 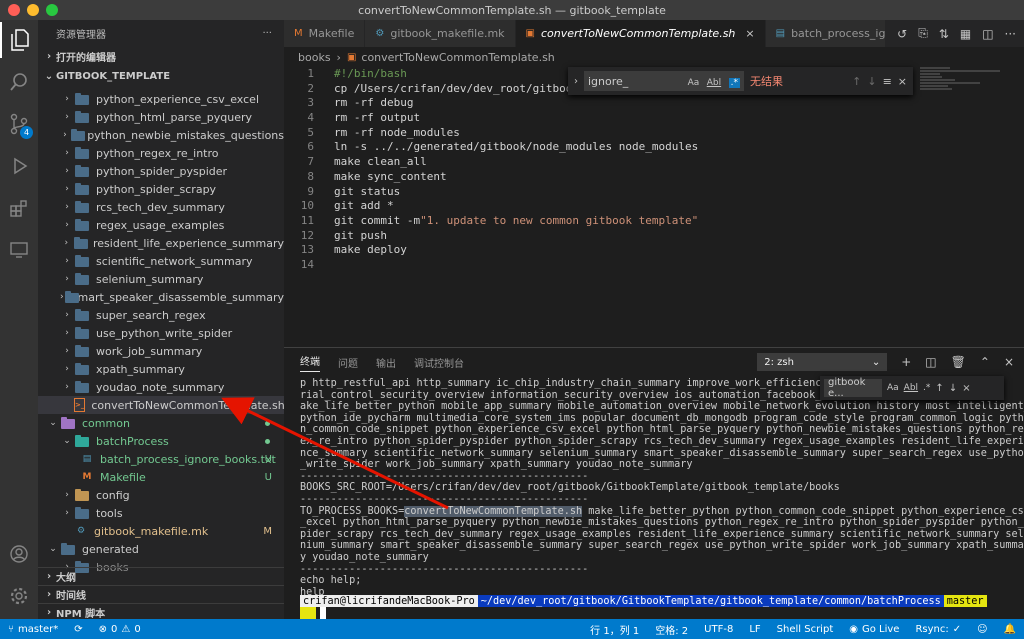 What do you see at coordinates (576, 81) in the screenshot?
I see `chevron-right-icon: ›` at bounding box center [576, 81].